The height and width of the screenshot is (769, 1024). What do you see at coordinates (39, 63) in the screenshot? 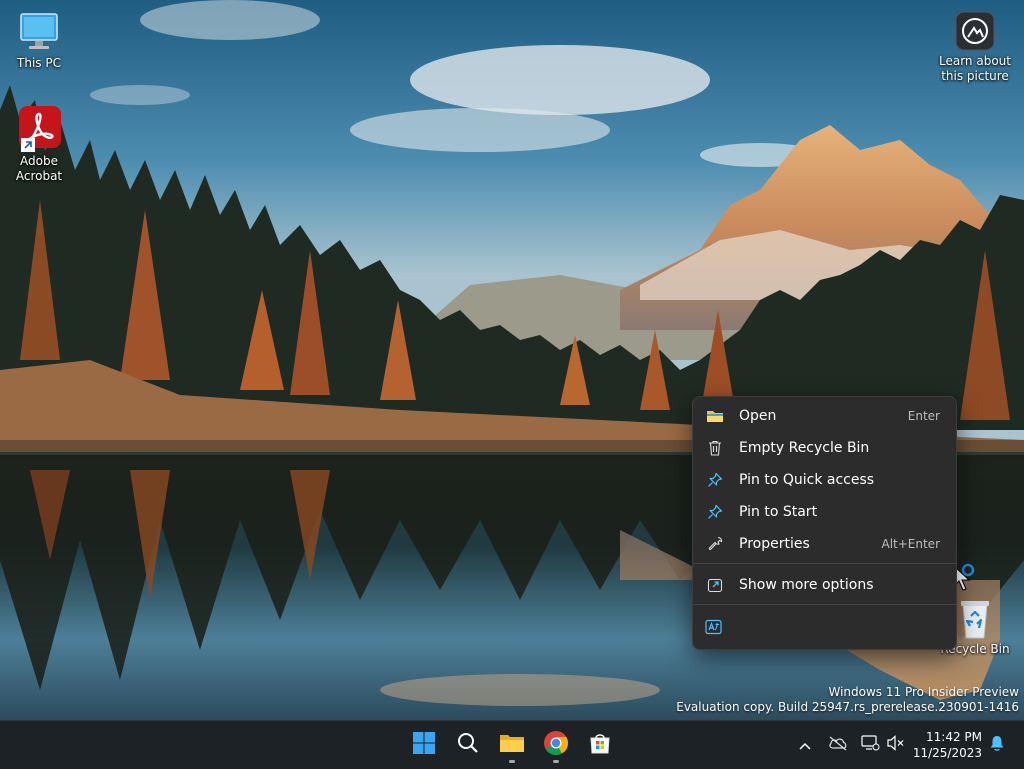
I see `desktop-icon-label: This PC` at bounding box center [39, 63].